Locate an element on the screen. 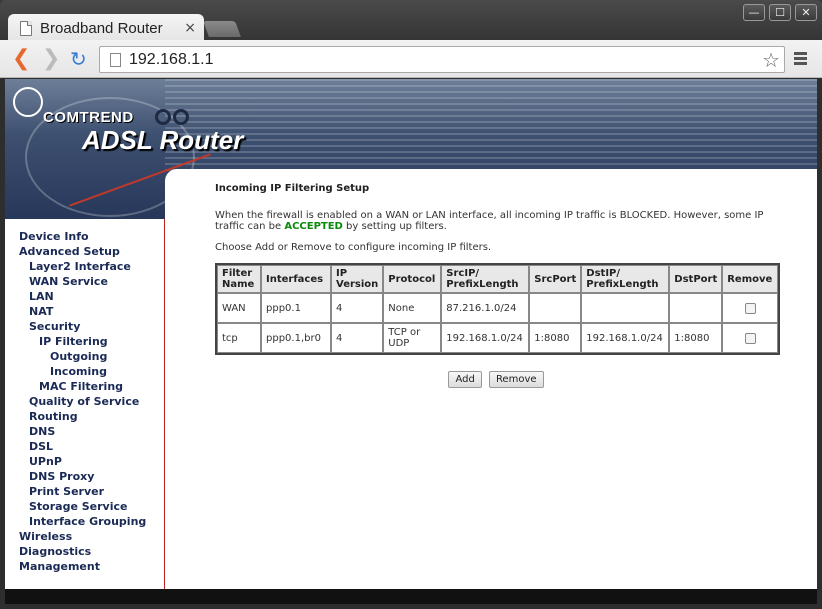 This screenshot has height=609, width=822. titlebar: Broadband Router × — ☐ ✕ is located at coordinates (411, 21).